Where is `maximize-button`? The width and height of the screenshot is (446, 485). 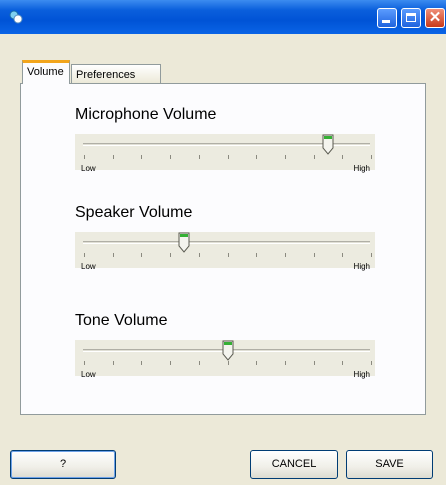
maximize-button is located at coordinates (411, 18).